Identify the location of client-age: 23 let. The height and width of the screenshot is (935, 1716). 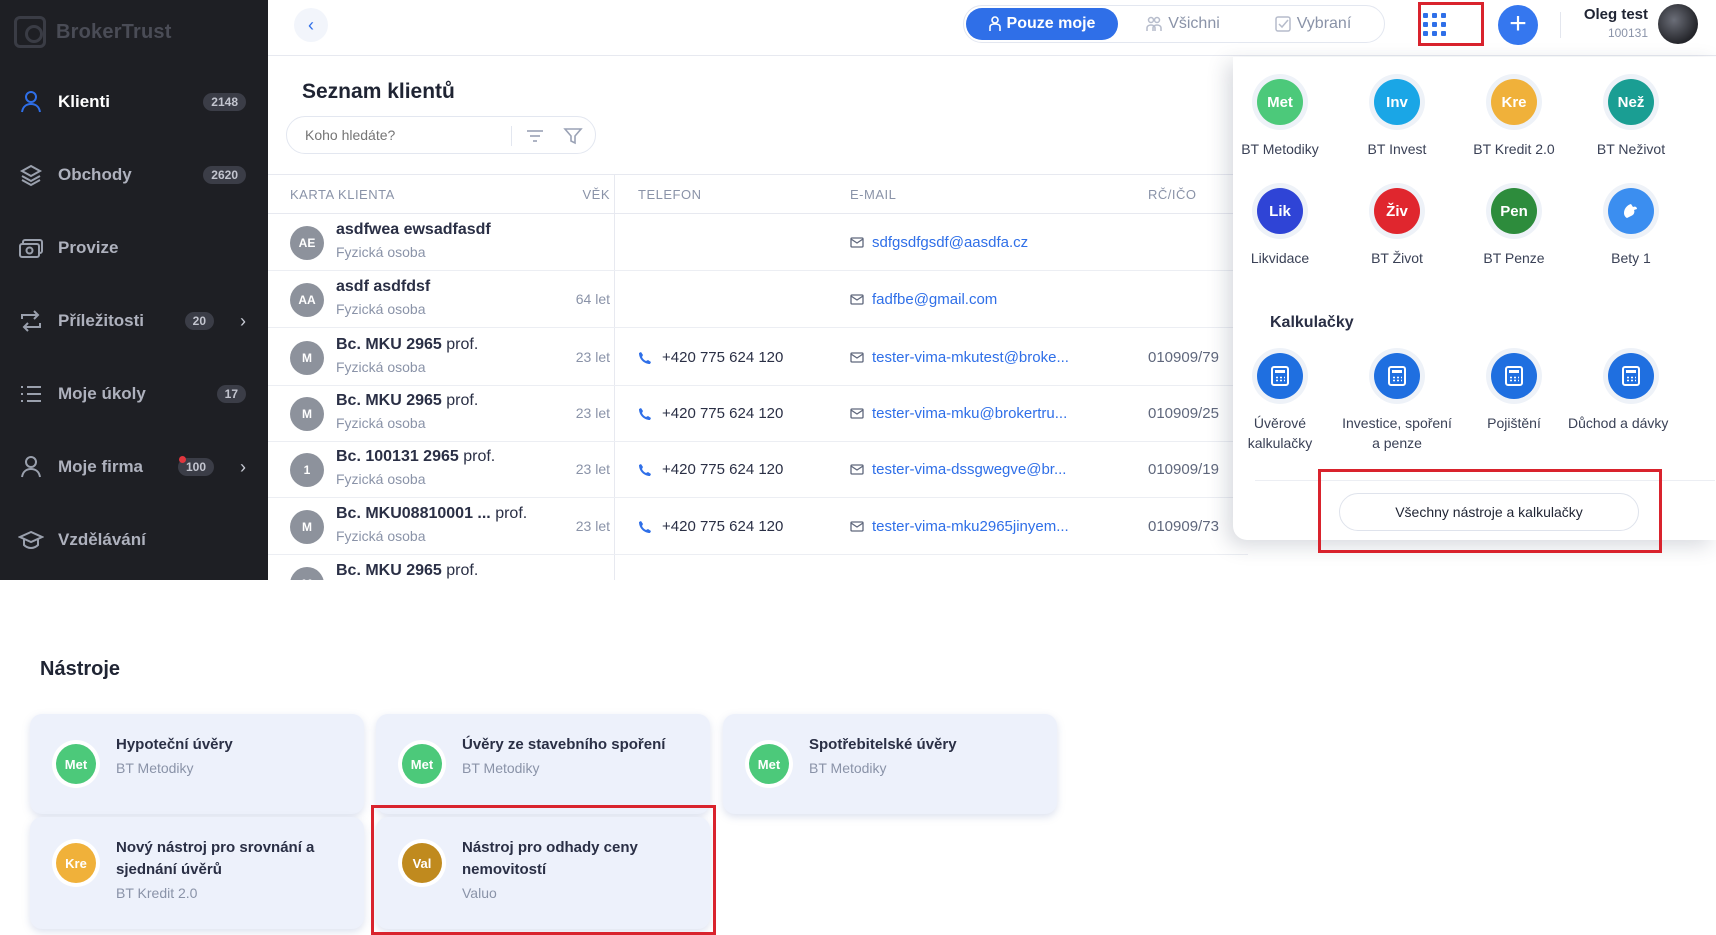
(592, 469).